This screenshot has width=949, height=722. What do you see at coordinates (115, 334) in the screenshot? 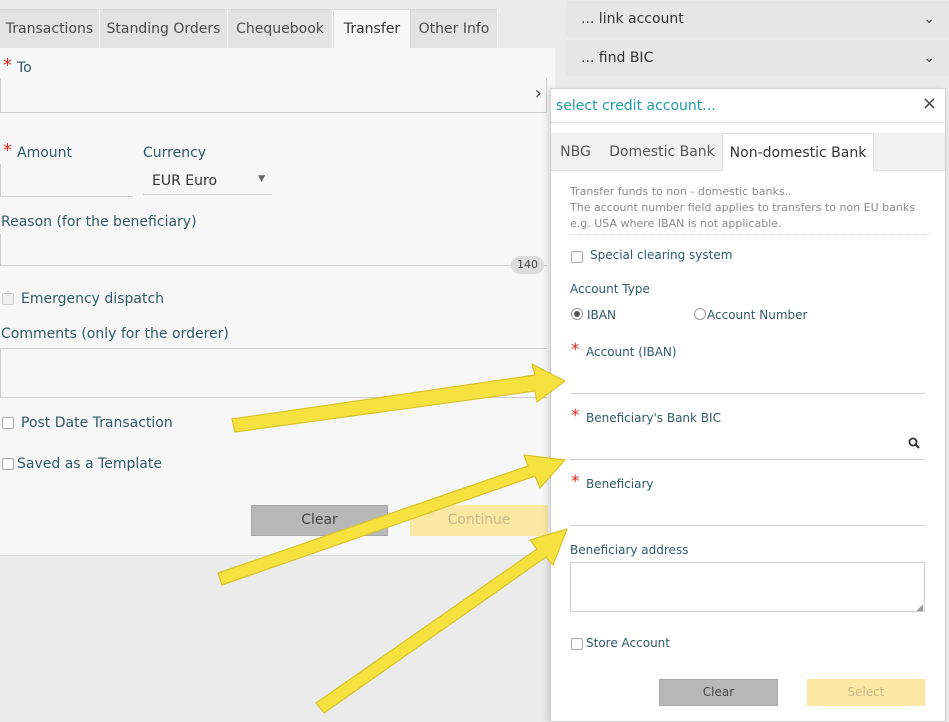
I see `comments-label: Comments (only for the orderer)` at bounding box center [115, 334].